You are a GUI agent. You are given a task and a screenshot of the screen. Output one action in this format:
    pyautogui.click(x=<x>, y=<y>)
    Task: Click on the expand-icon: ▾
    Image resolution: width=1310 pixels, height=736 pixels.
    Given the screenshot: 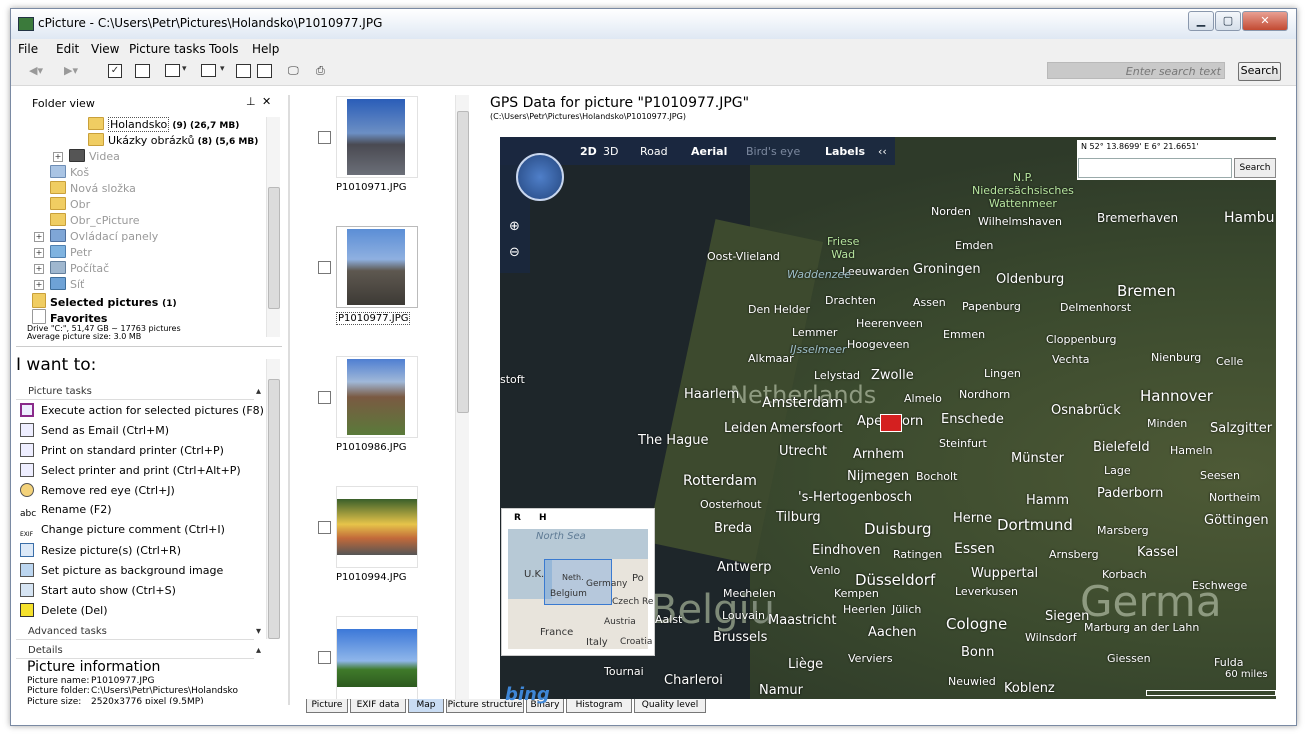 What is the action you would take?
    pyautogui.click(x=258, y=631)
    